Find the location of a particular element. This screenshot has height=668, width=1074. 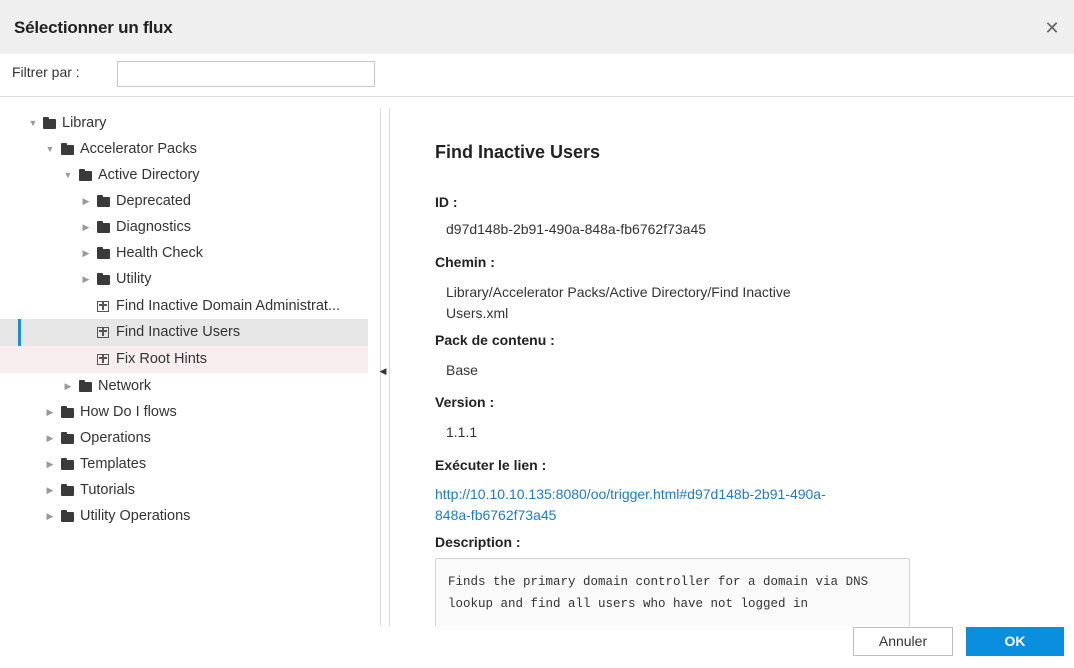

dialog-header: Sélectionner un flux ✕ is located at coordinates (537, 27).